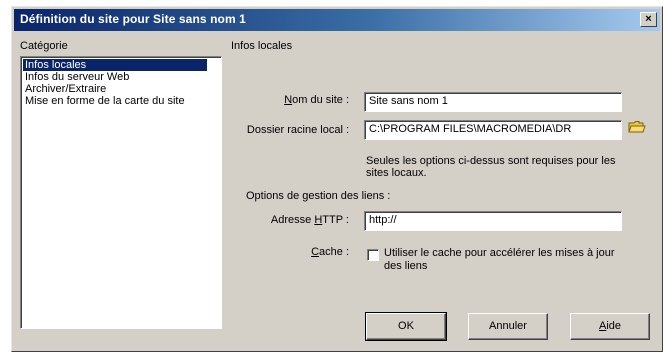 Image resolution: width=663 pixels, height=356 pixels. Describe the element at coordinates (297, 130) in the screenshot. I see `root-folder-label: Dossier racine local :` at that location.